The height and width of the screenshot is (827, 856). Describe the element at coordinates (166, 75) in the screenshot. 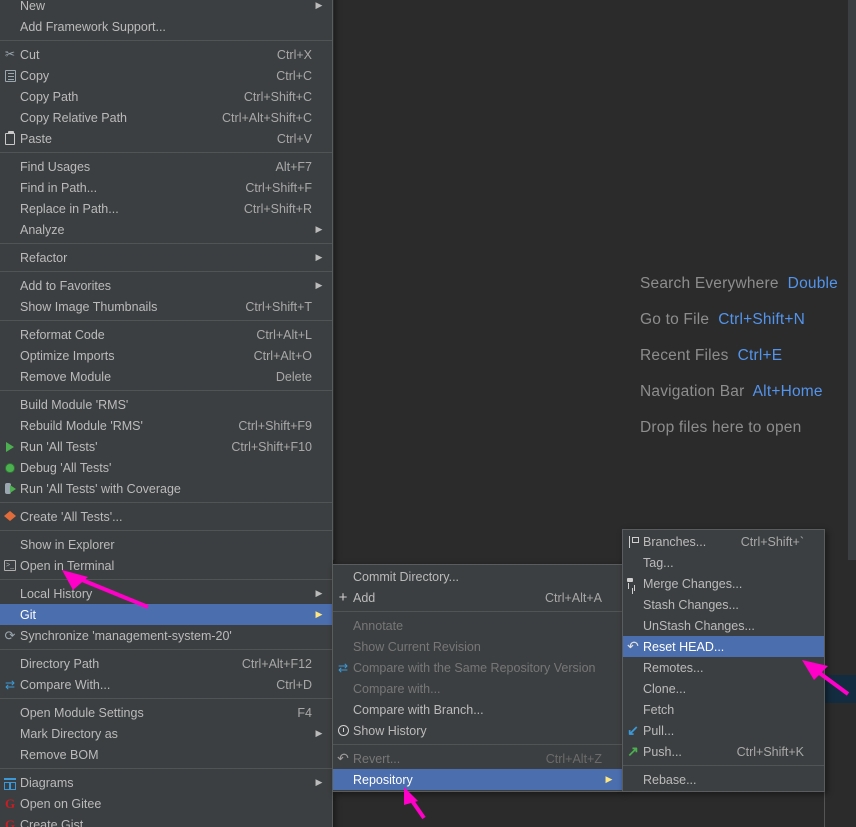

I see `menu-item-copy: Copy Ctrl+C` at that location.